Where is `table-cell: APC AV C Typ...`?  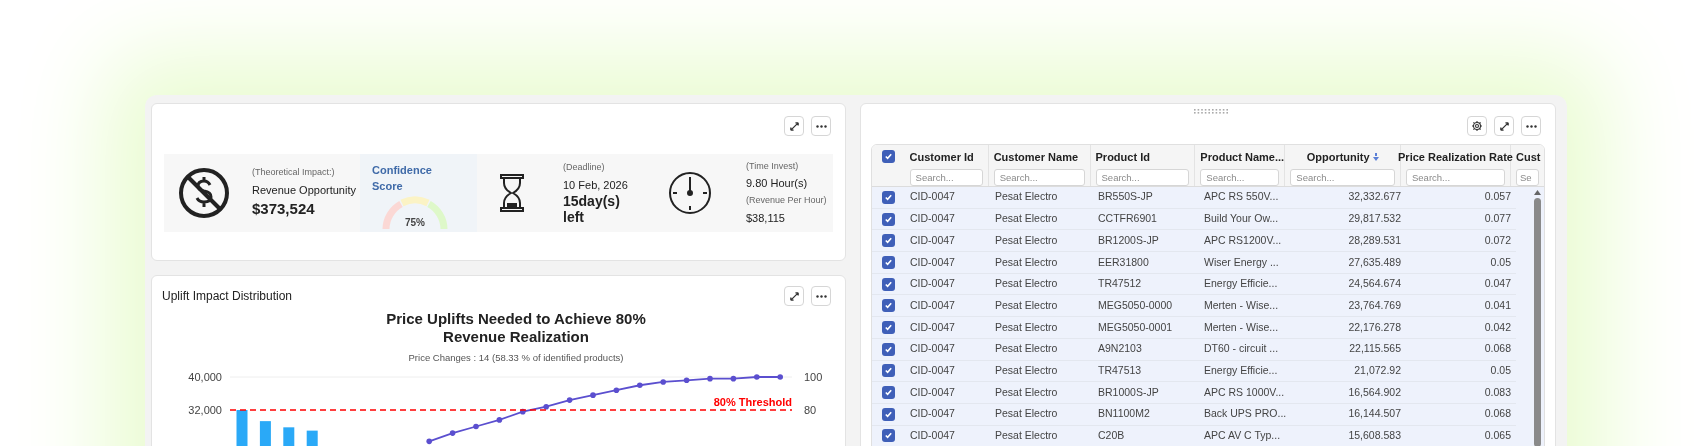 table-cell: APC AV C Typ... is located at coordinates (1242, 436).